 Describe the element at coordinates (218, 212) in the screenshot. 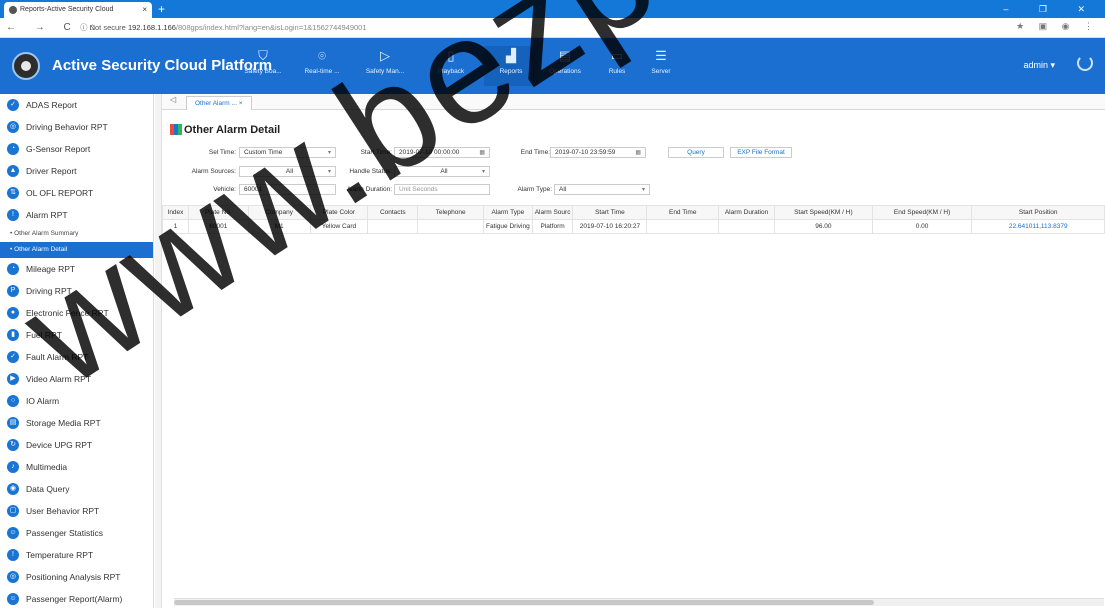

I see `column-header: Plate No.` at that location.